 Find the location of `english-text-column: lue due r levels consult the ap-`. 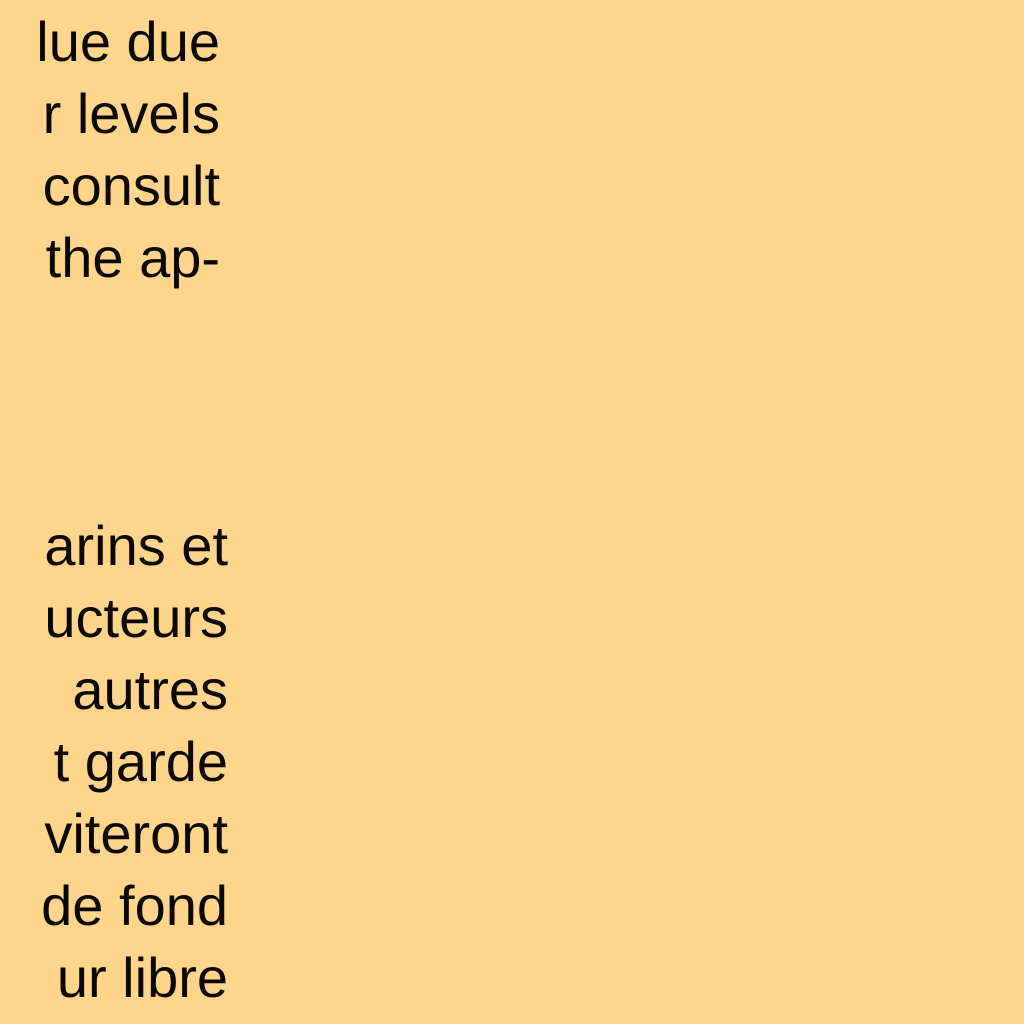

english-text-column: lue due r levels consult the ap- is located at coordinates (110, 150).